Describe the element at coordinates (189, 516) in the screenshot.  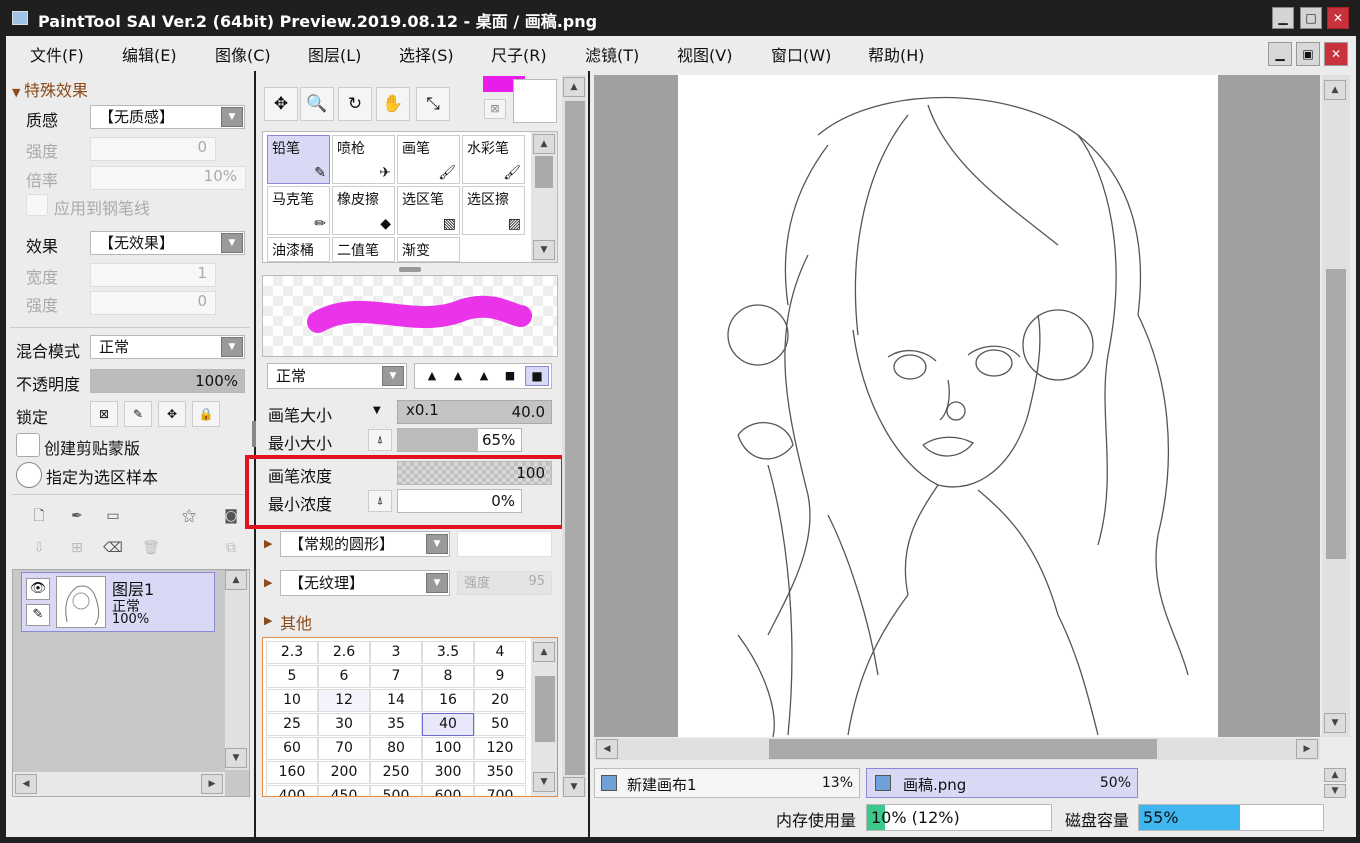
I see `layer-effect-icon: ⚝` at that location.